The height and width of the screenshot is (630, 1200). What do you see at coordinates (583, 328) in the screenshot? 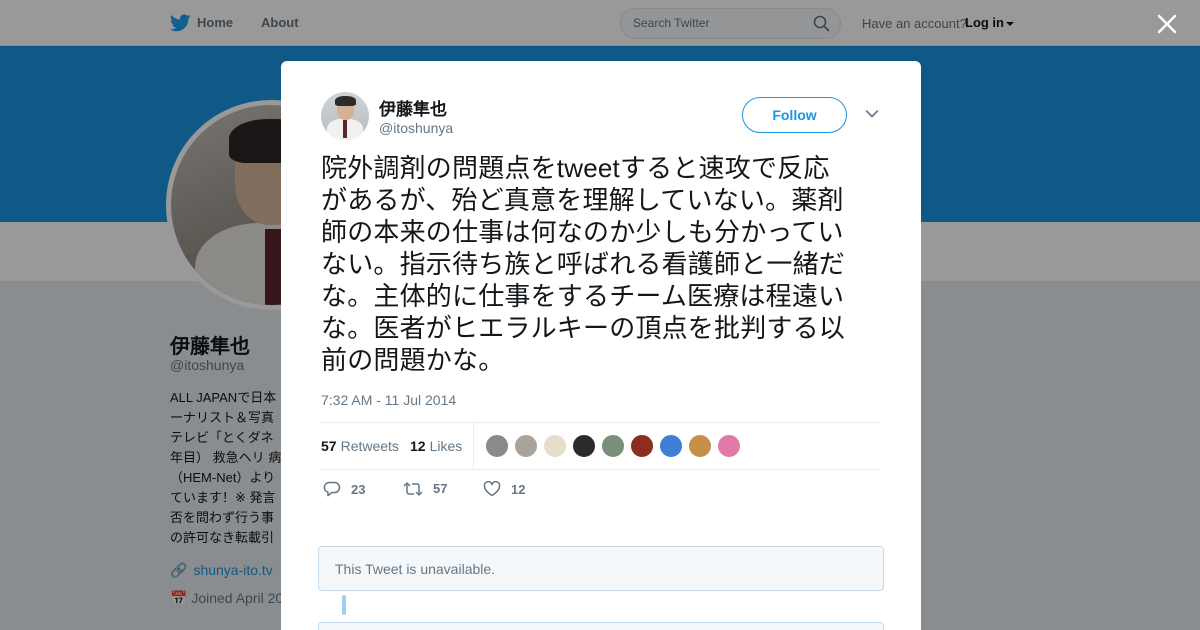
I see `tweet-text-line: な。医者がヒエラルキーの頂点を批判する以` at bounding box center [583, 328].